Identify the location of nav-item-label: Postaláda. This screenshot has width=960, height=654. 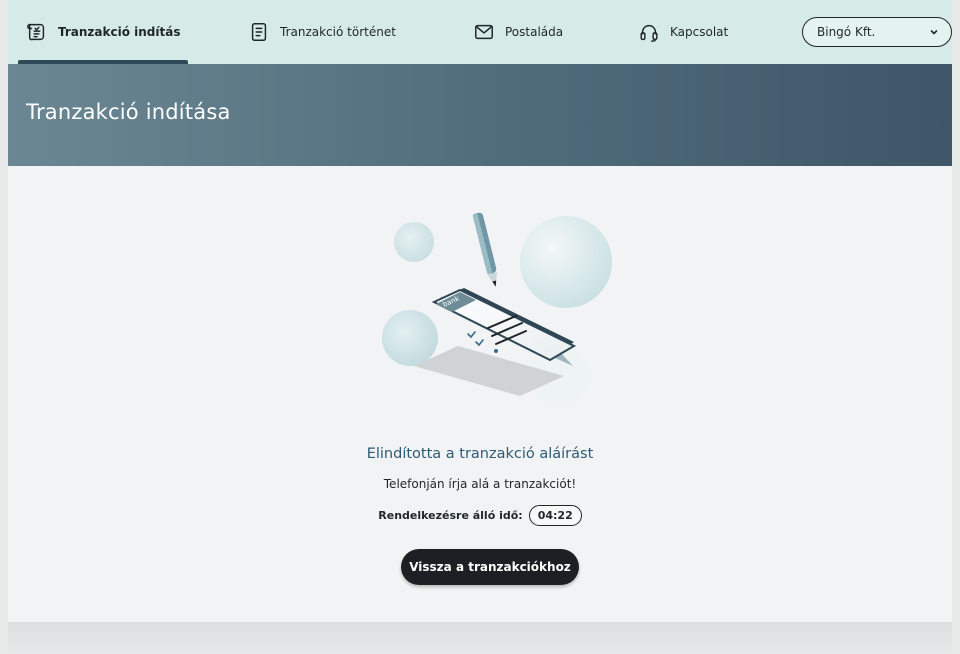
(534, 32).